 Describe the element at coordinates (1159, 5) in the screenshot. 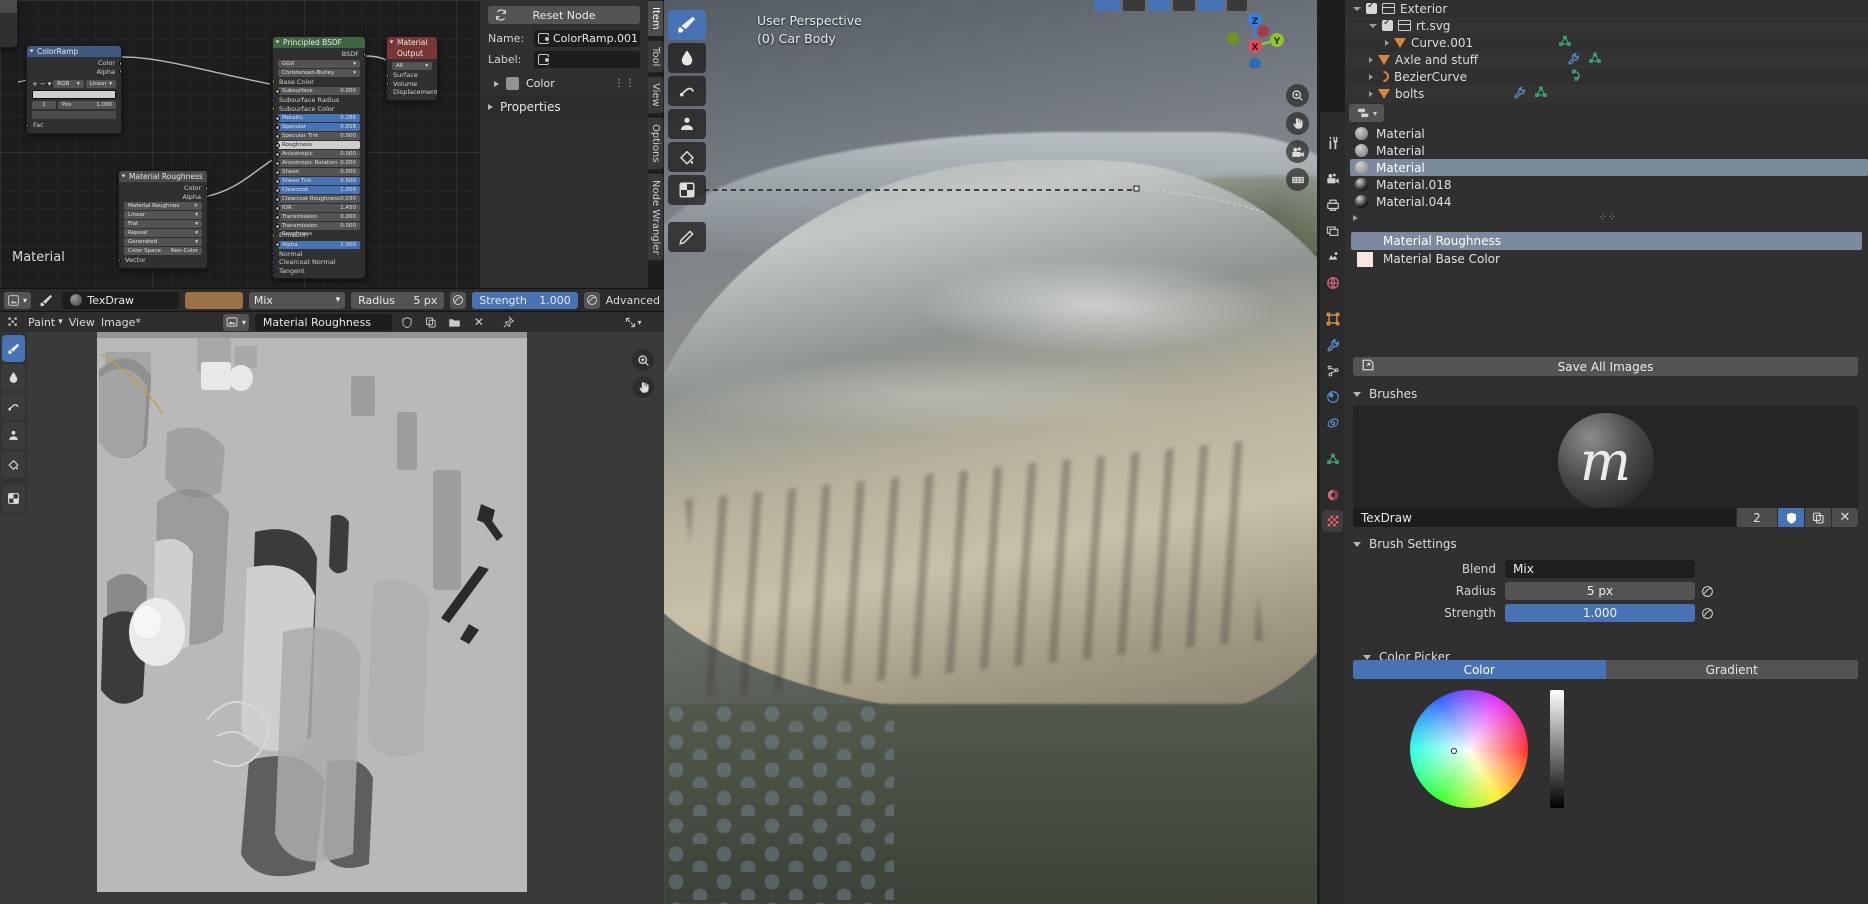

I see `shading-rendered-icon` at that location.